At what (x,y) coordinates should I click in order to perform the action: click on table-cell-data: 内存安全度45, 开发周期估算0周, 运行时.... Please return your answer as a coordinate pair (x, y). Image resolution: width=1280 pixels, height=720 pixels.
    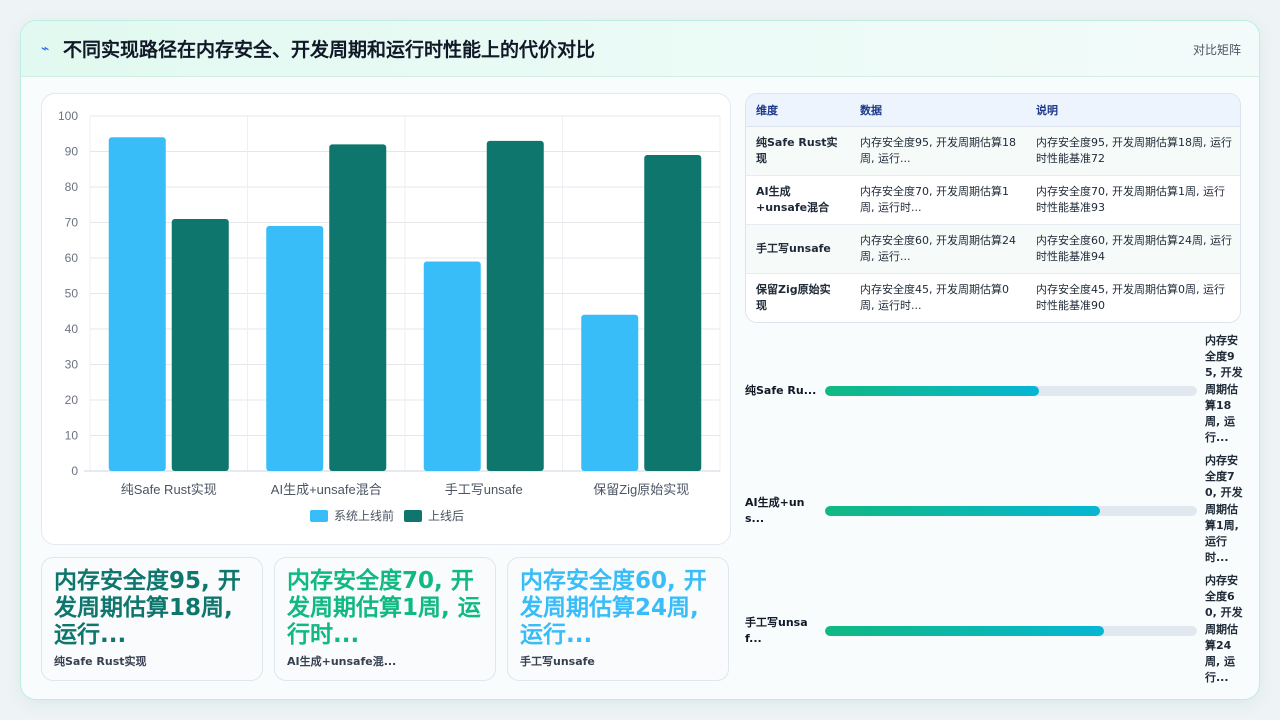
    Looking at the image, I should click on (934, 297).